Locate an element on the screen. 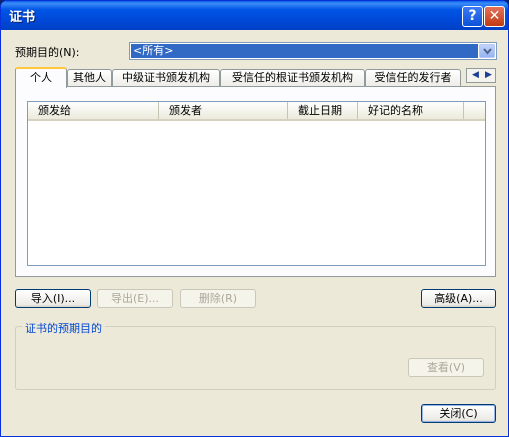 The height and width of the screenshot is (437, 509). tab-other-people: 其他人 is located at coordinates (89, 78).